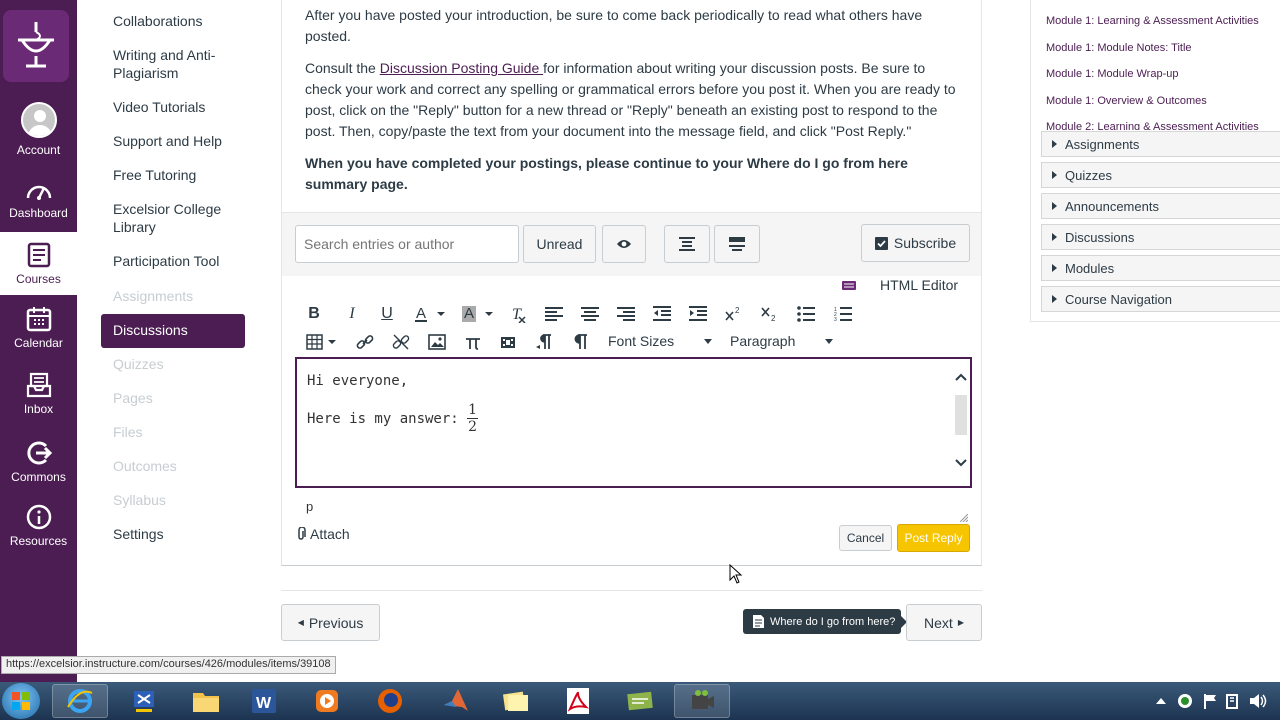 The width and height of the screenshot is (1280, 720). Describe the element at coordinates (1161, 700) in the screenshot. I see `tray-expand-icon` at that location.